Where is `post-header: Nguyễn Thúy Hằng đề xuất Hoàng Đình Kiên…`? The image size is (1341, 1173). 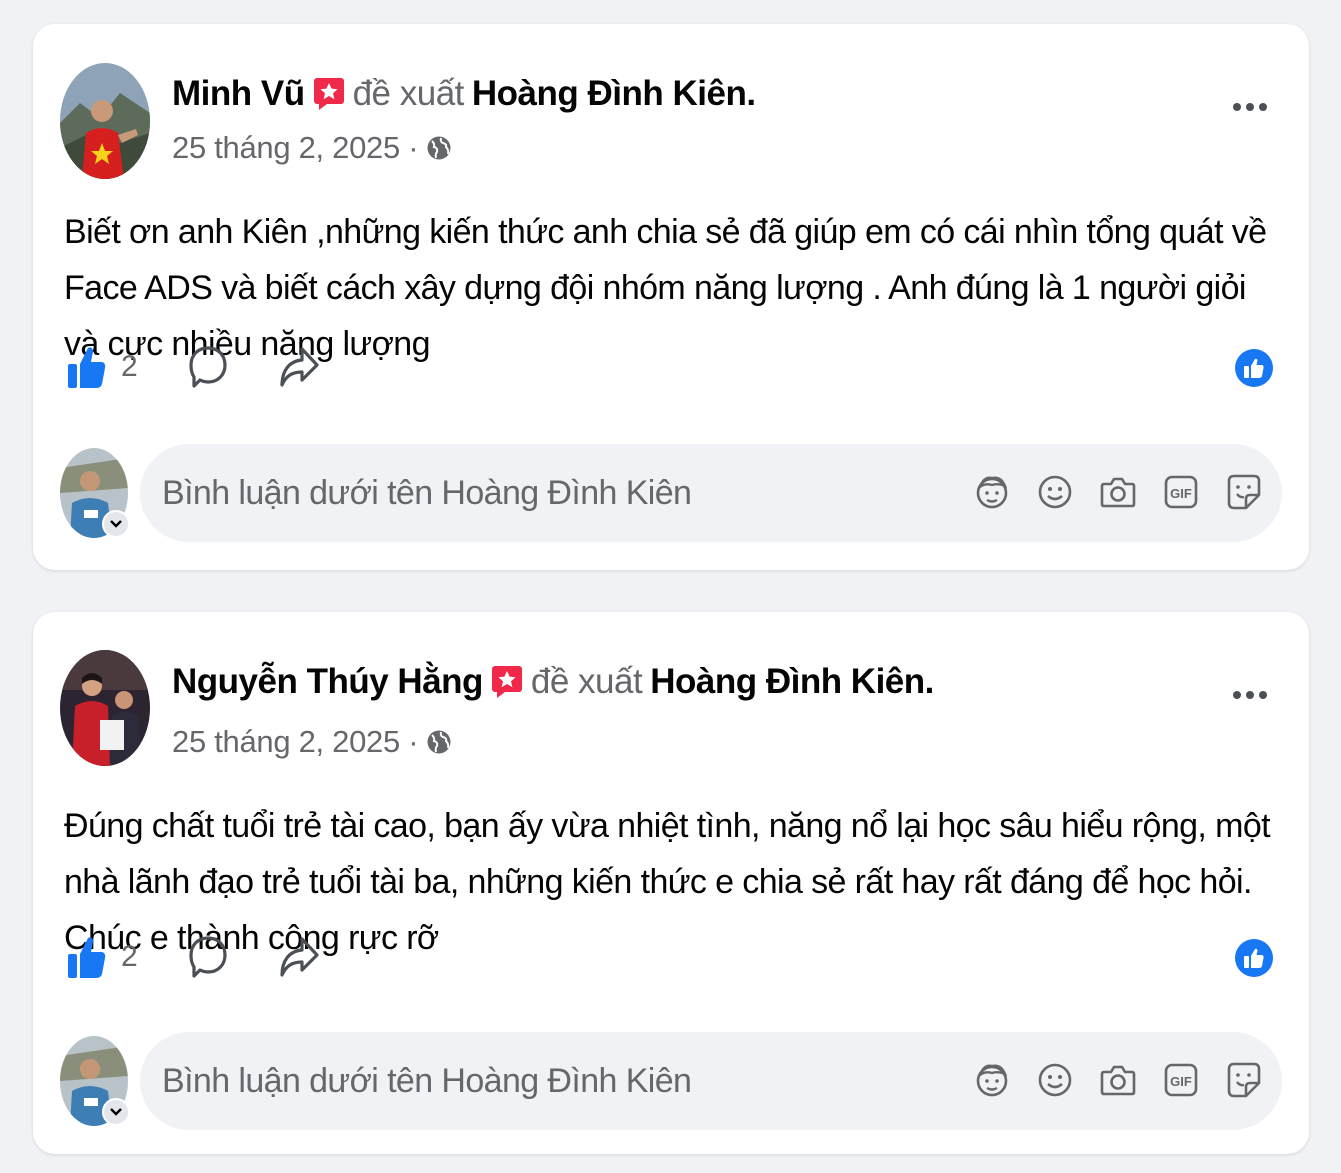
post-header: Nguyễn Thúy Hằng đề xuất Hoàng Đình Kiên… is located at coordinates (553, 682).